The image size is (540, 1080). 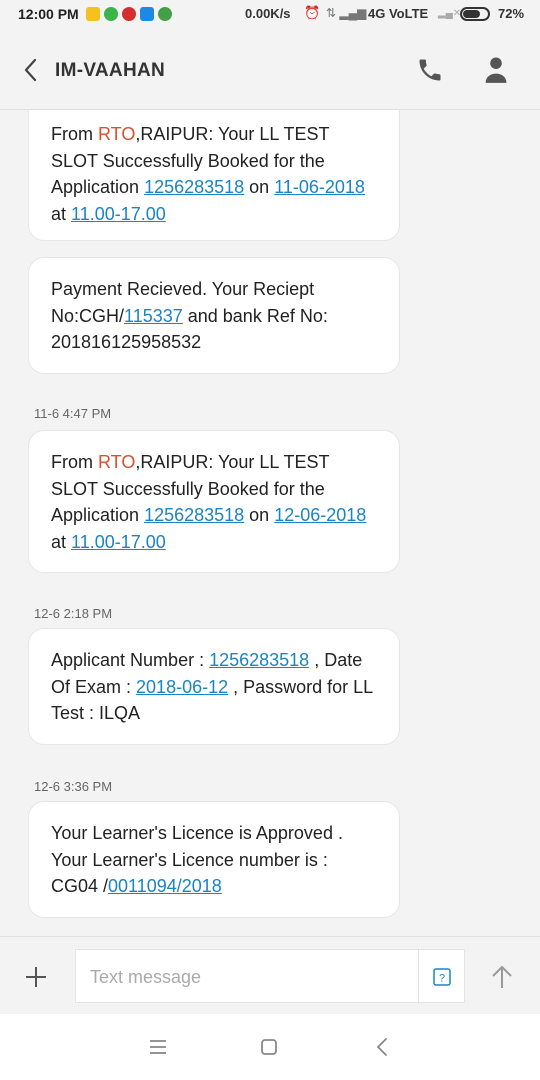 I want to click on jio-icon, so click(x=129, y=14).